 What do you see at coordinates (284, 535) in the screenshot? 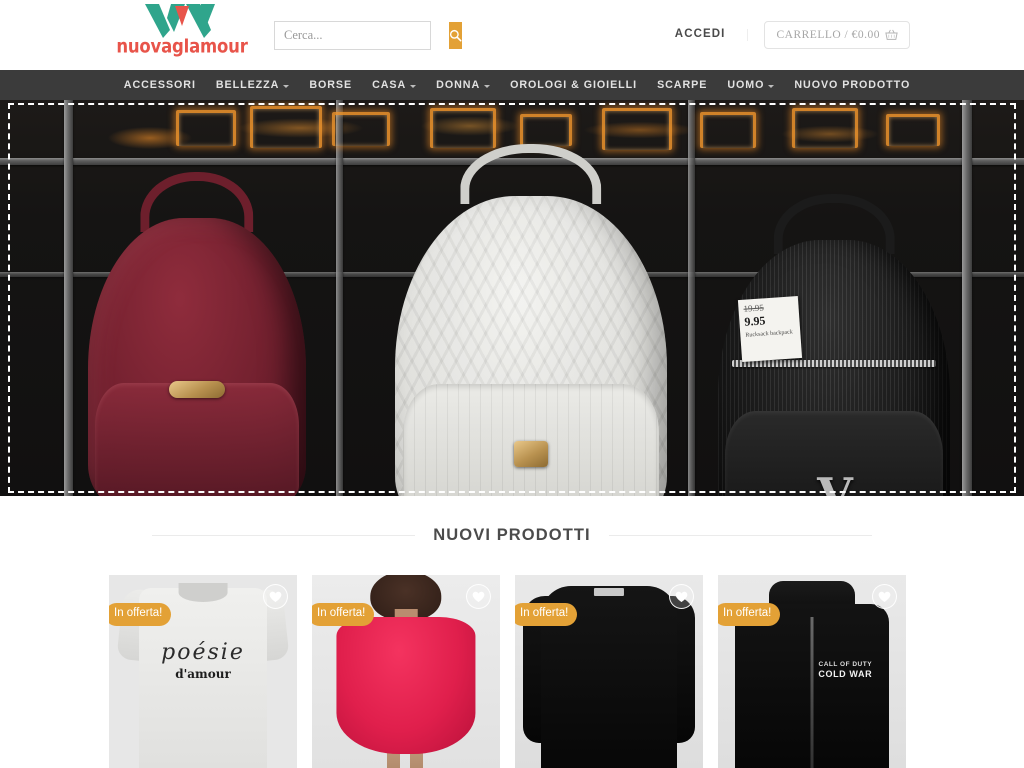
I see `divider-left` at bounding box center [284, 535].